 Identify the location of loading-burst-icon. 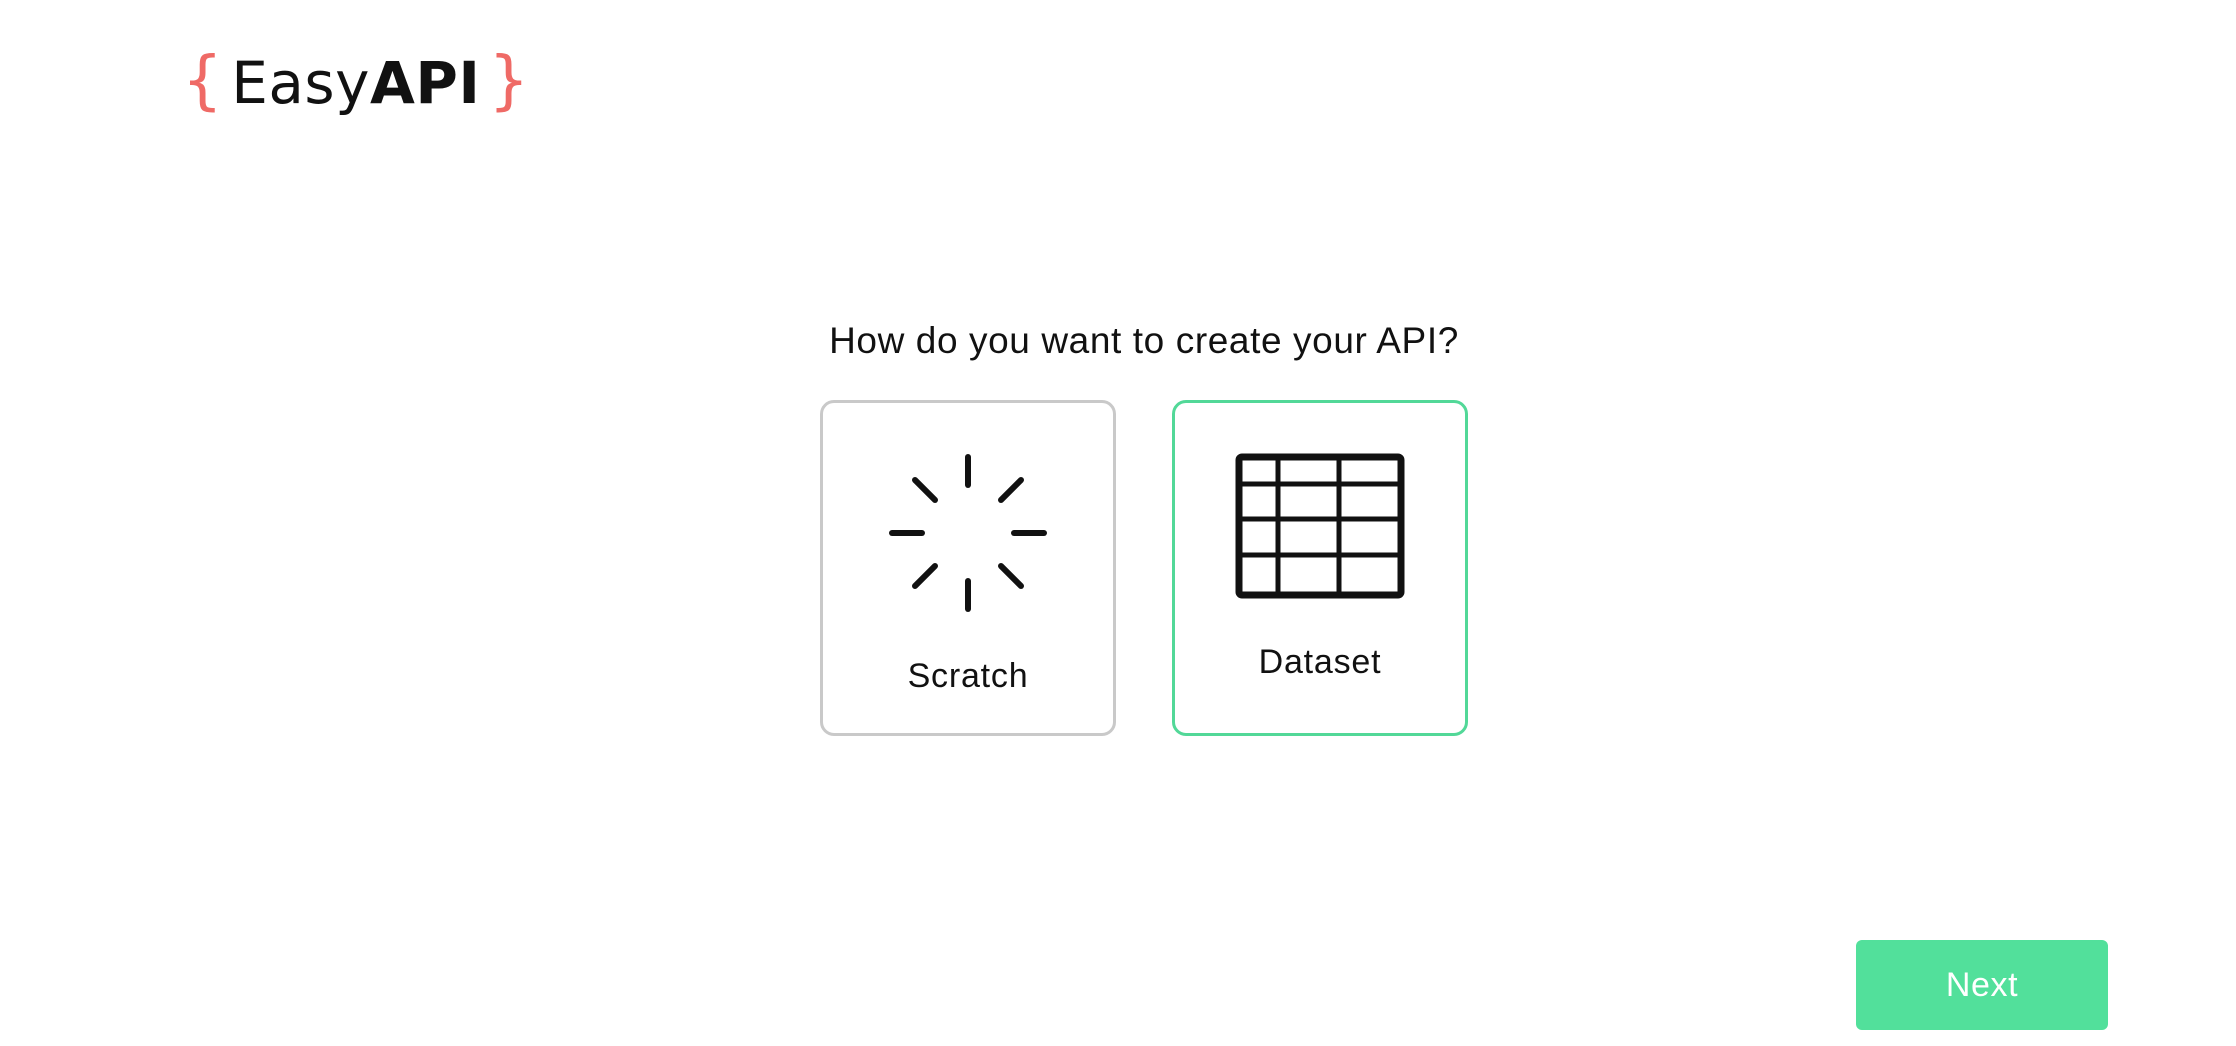
(968, 533).